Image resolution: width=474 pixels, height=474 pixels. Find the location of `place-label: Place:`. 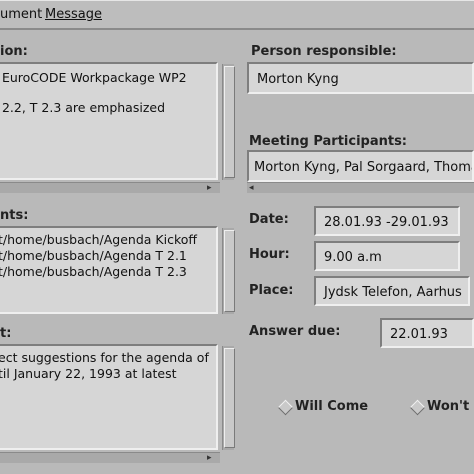

place-label: Place: is located at coordinates (271, 290).